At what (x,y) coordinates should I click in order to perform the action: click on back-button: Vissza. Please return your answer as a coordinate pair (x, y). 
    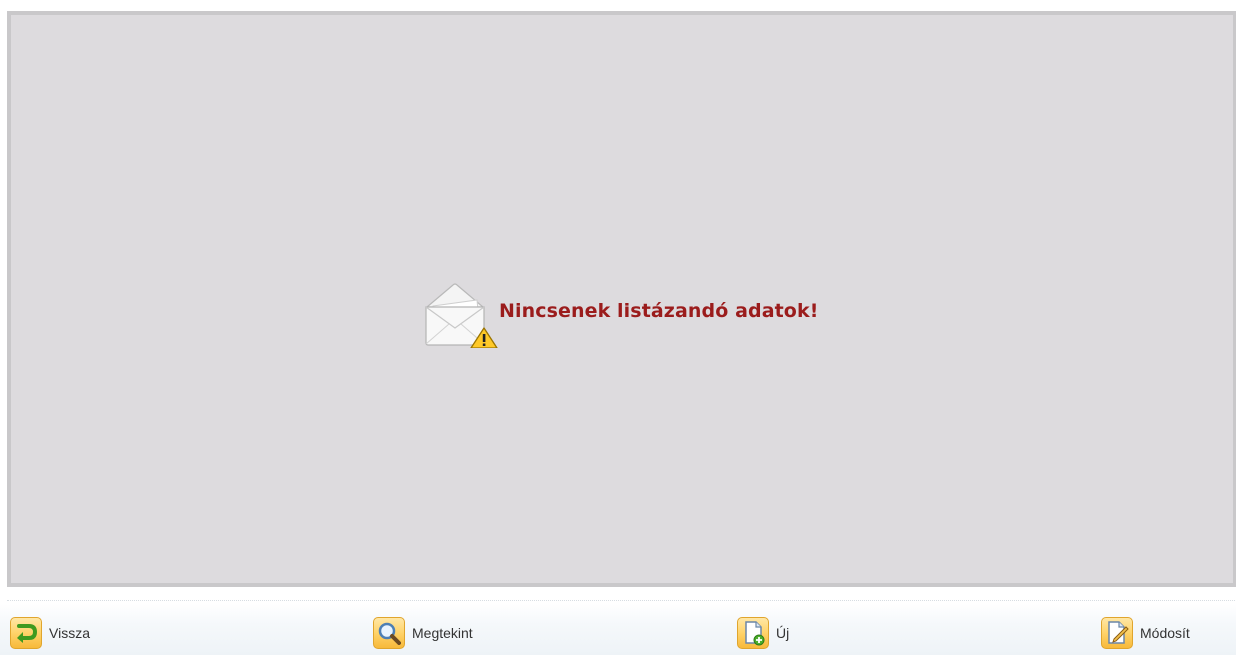
    Looking at the image, I should click on (50, 633).